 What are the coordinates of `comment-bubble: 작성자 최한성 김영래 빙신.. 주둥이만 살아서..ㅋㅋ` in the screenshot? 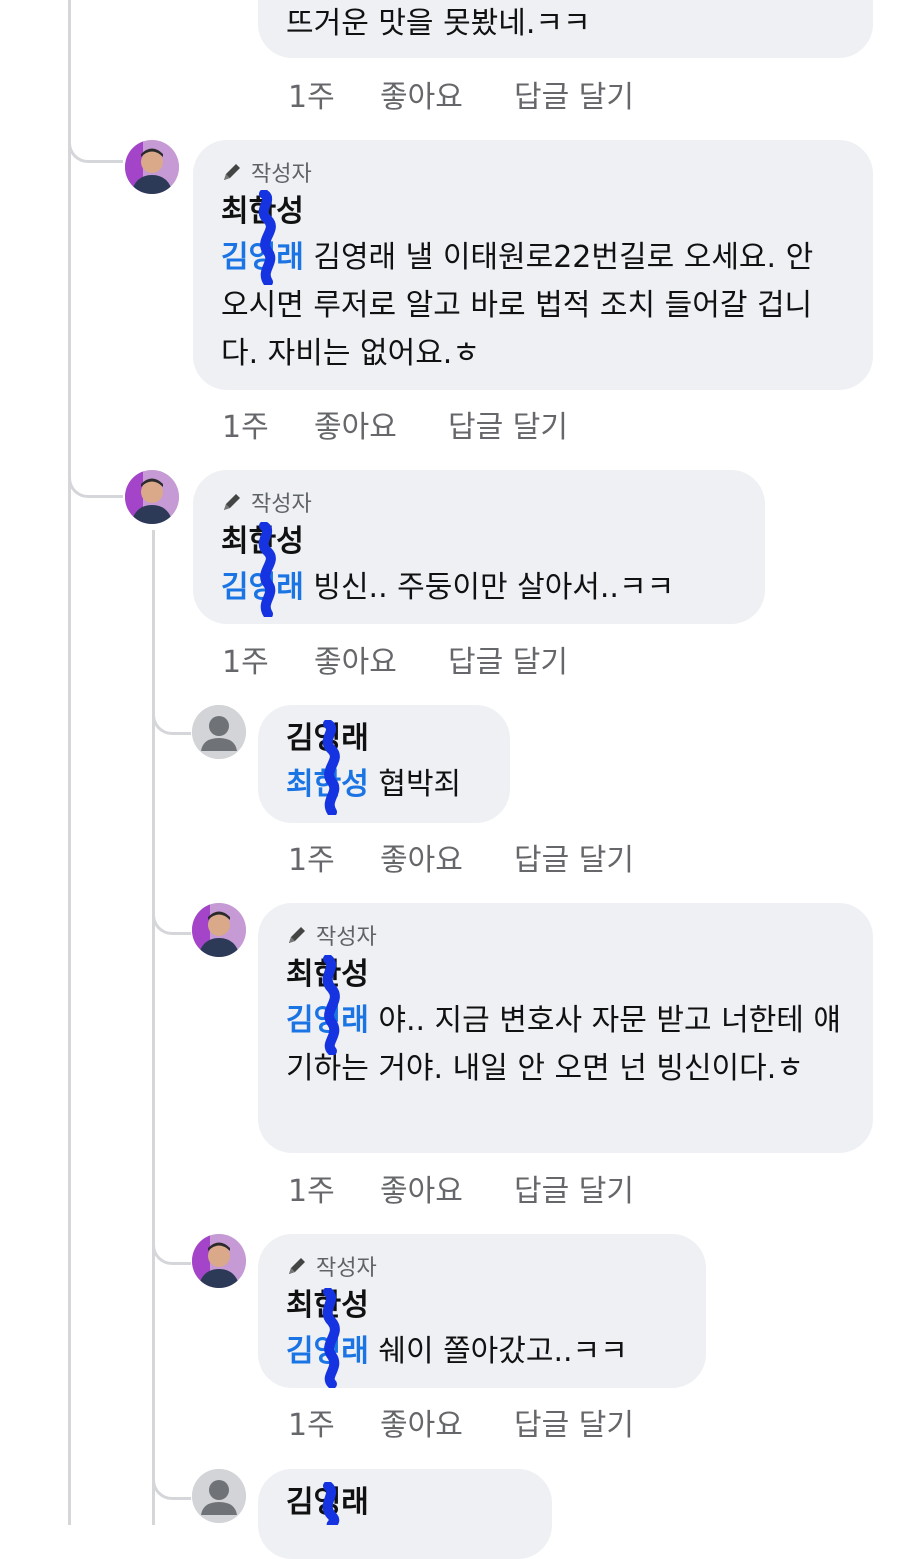 It's located at (479, 547).